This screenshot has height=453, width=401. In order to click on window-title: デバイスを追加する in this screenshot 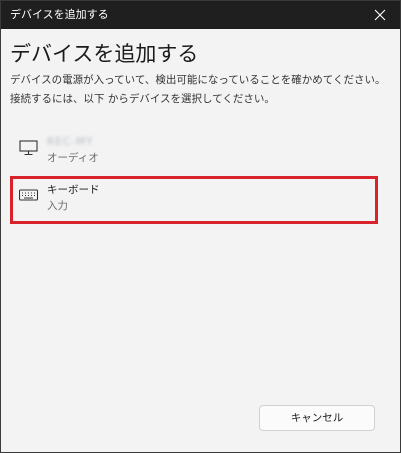, I will do `click(59, 14)`.